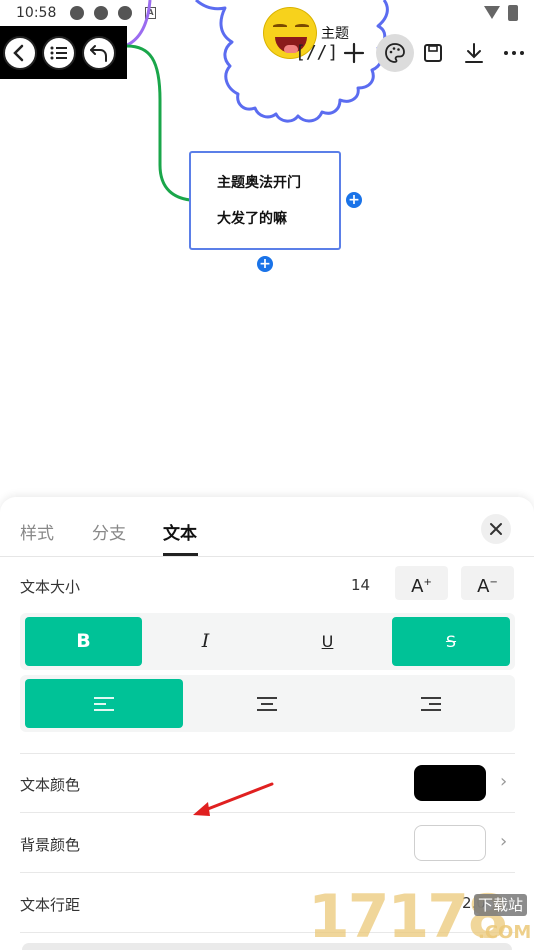 This screenshot has height=950, width=534. I want to click on undo-icon, so click(98, 53).